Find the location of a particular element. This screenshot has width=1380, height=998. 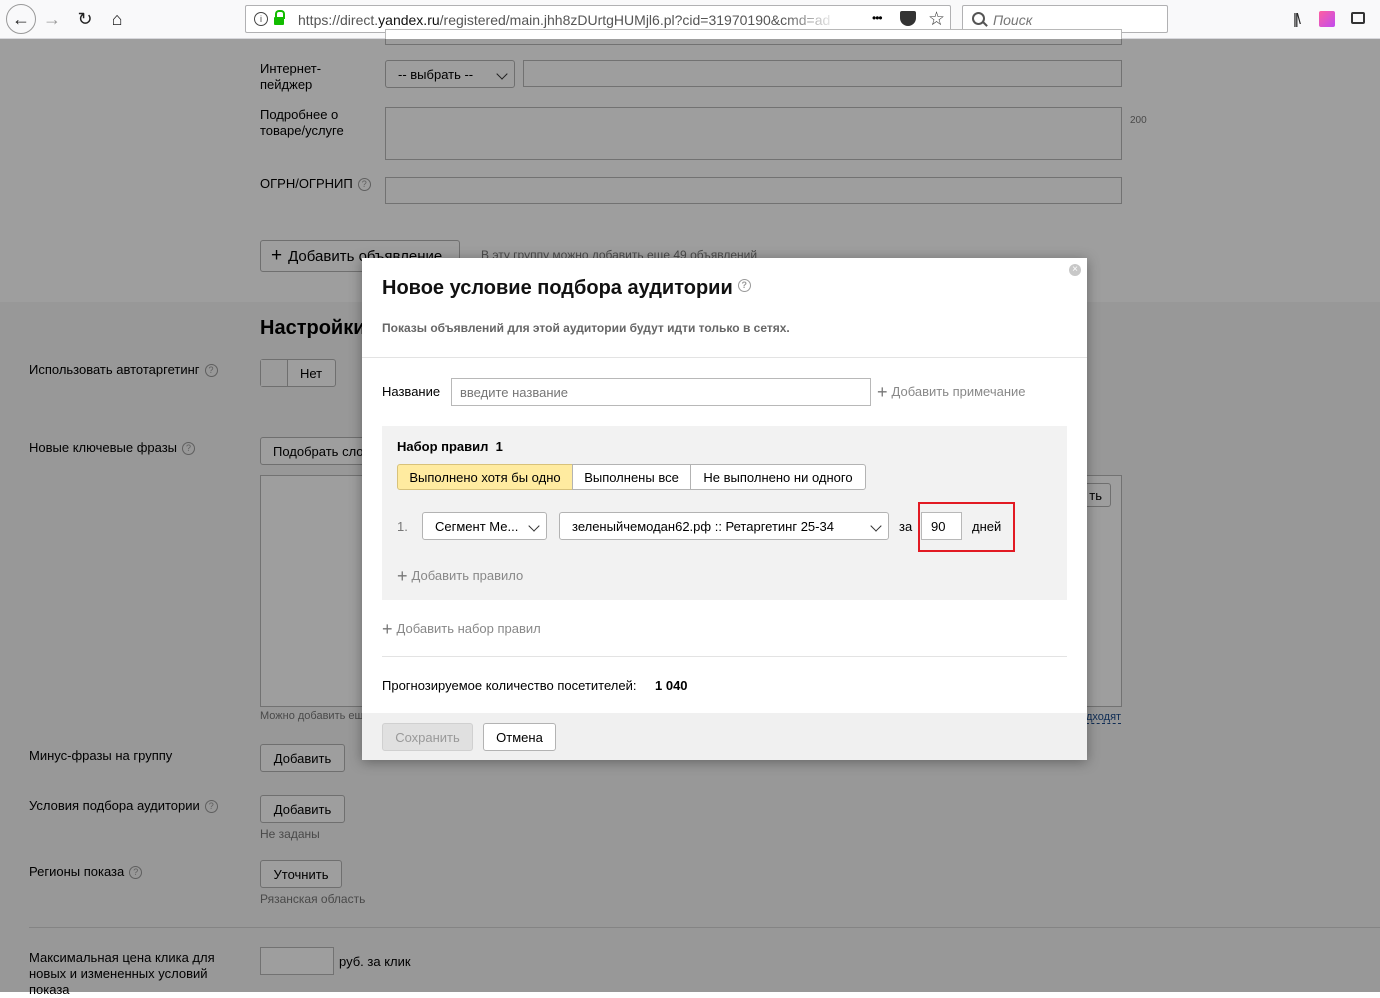

add-note-link: + Добавить примечание is located at coordinates (951, 392).